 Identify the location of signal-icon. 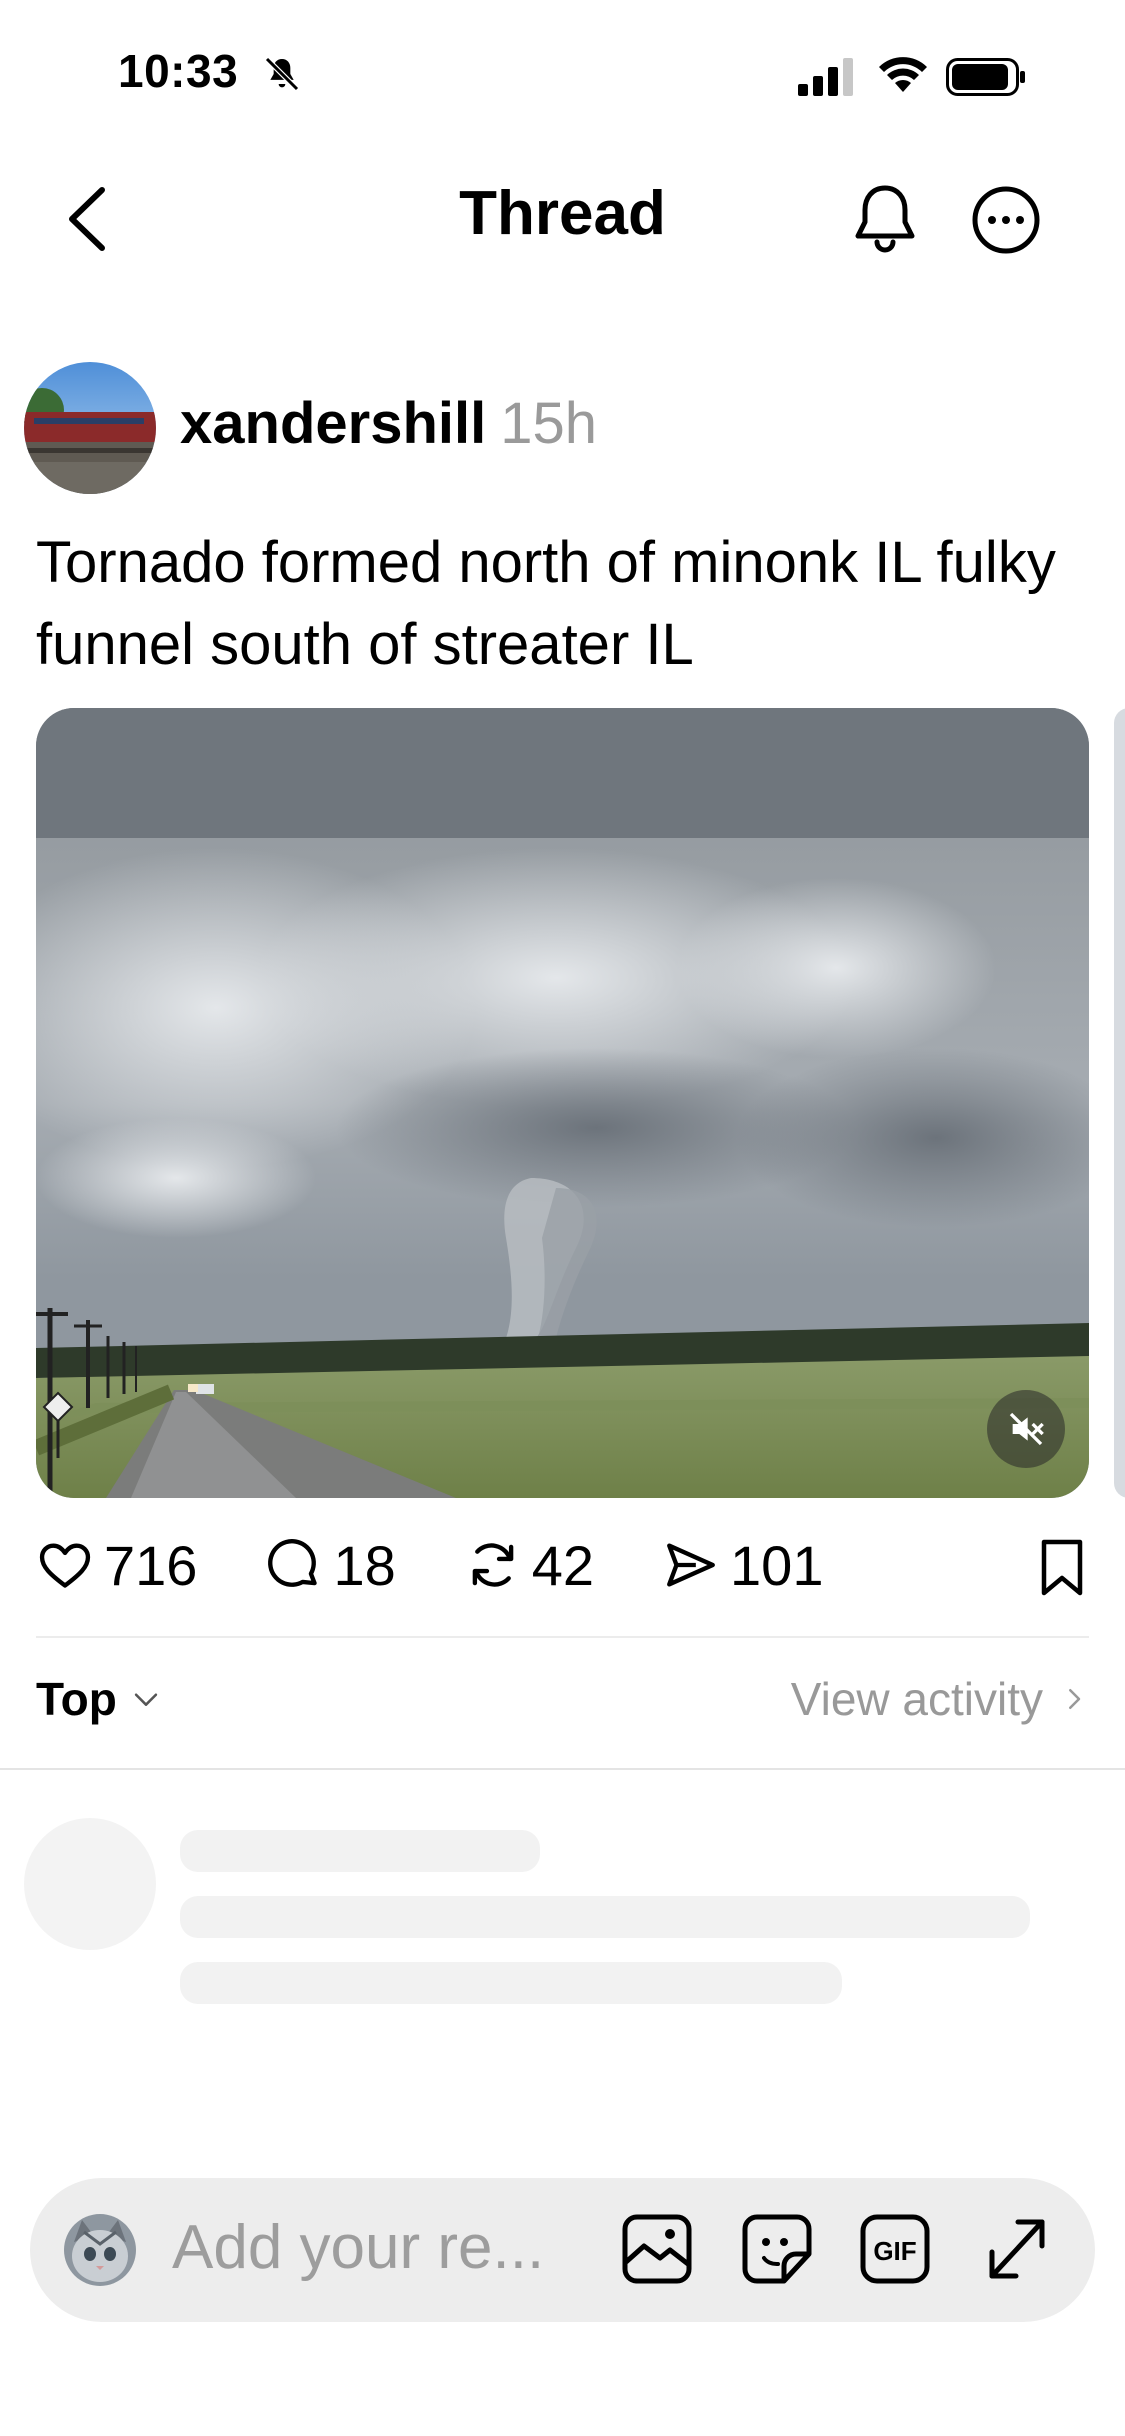
(825, 77).